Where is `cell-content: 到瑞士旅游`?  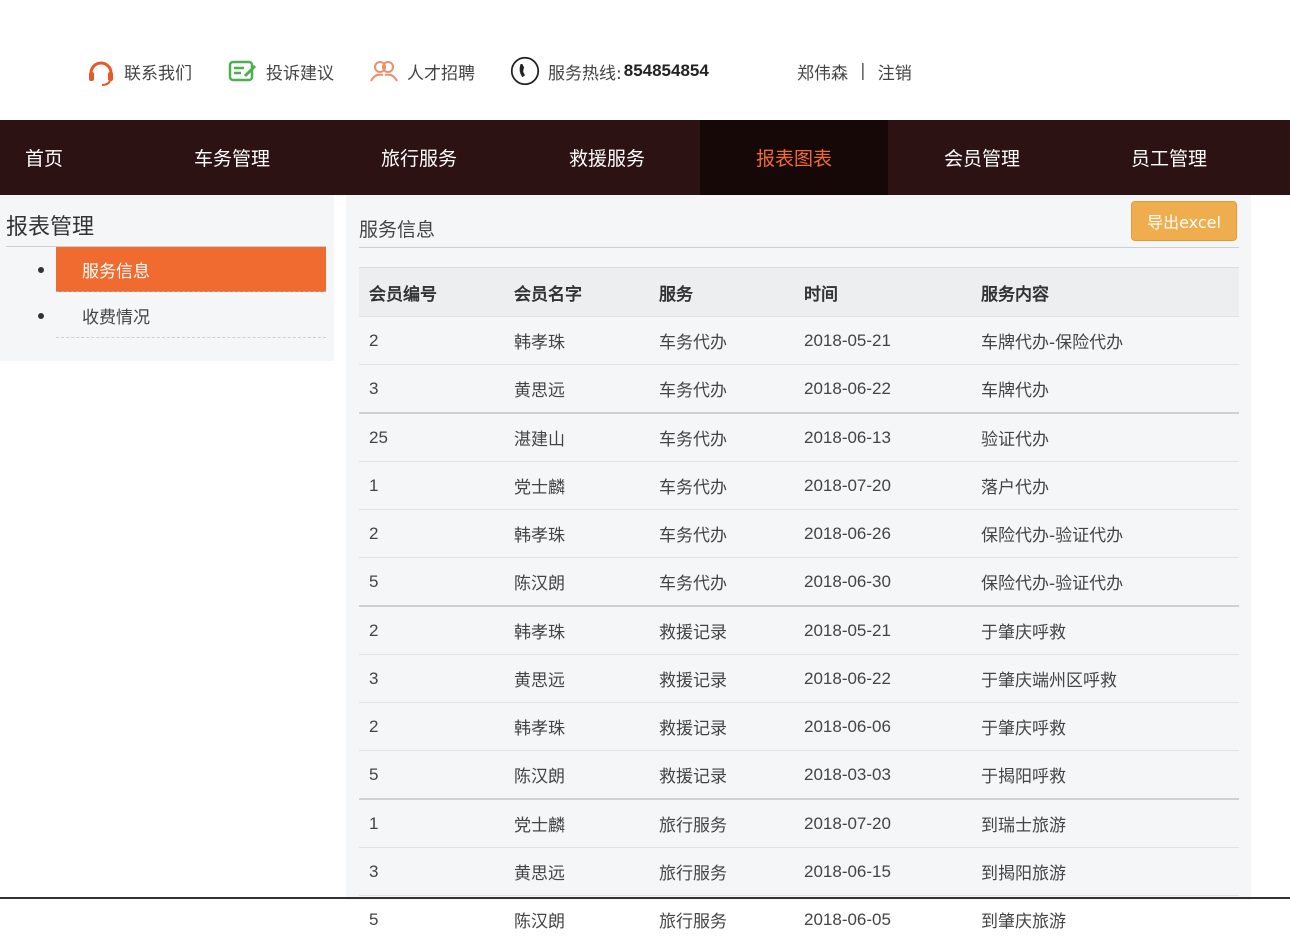 cell-content: 到瑞士旅游 is located at coordinates (1105, 823).